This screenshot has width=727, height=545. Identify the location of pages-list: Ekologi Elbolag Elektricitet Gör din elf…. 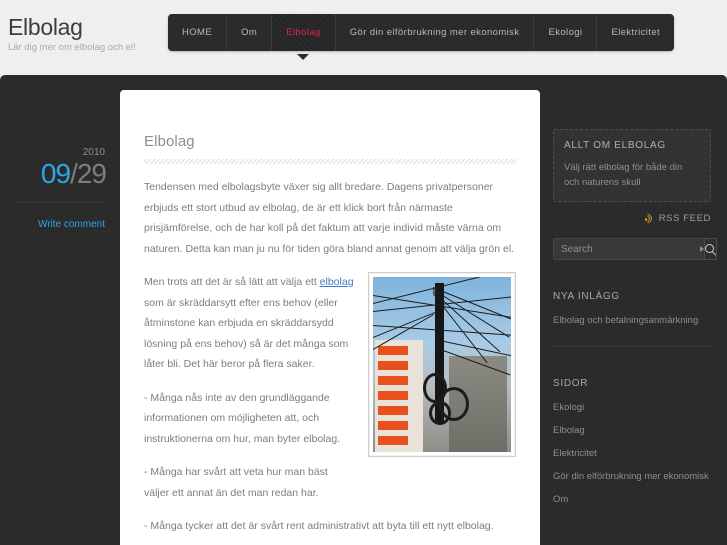
(632, 453).